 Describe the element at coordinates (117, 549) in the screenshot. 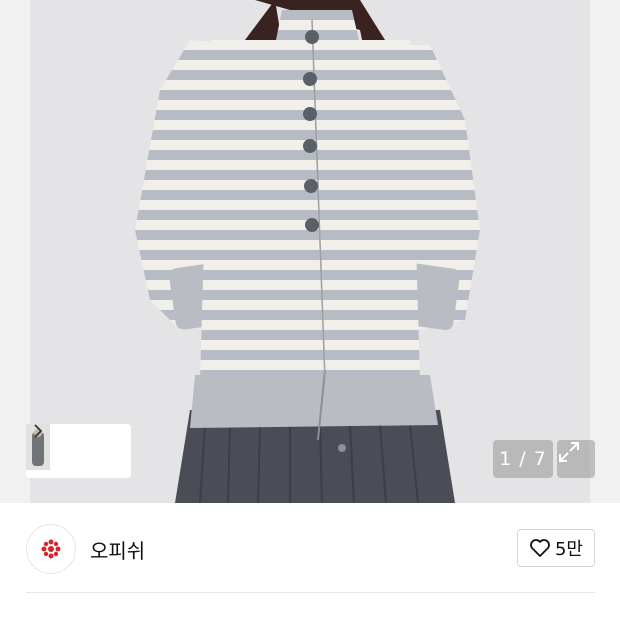

I see `brand-name: 오피쉬` at that location.